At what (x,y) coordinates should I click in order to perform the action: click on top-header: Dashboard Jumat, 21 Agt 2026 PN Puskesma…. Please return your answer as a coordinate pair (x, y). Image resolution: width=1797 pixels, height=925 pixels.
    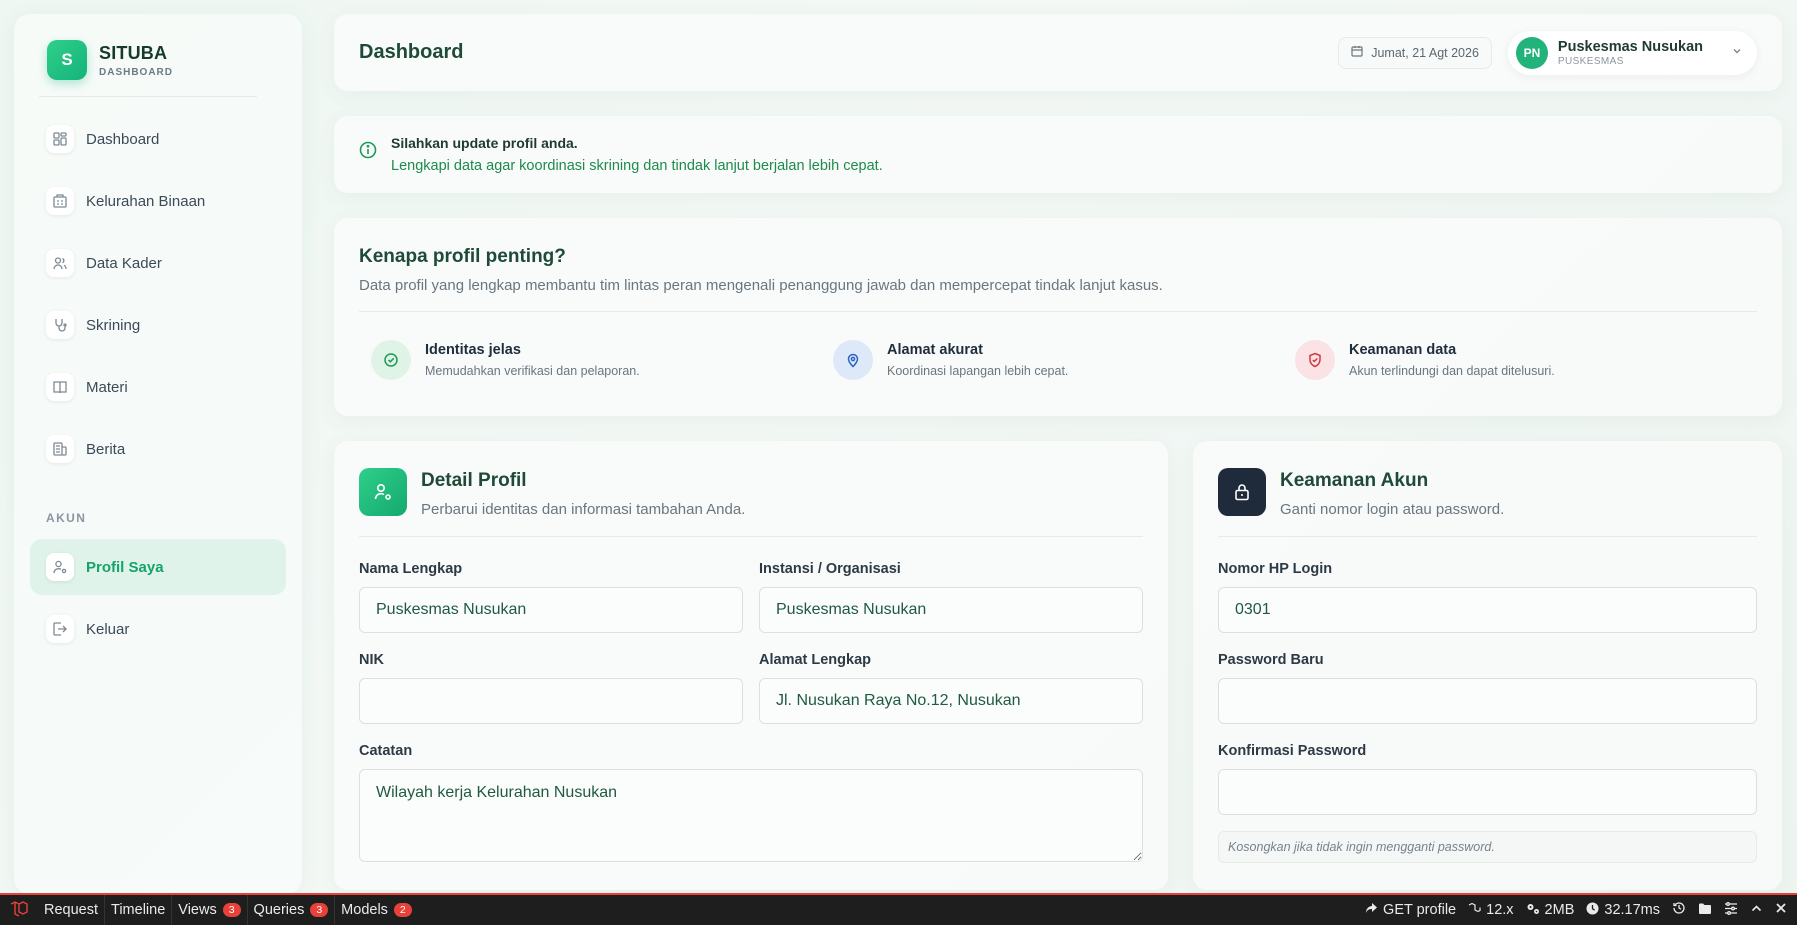
    Looking at the image, I should click on (1058, 52).